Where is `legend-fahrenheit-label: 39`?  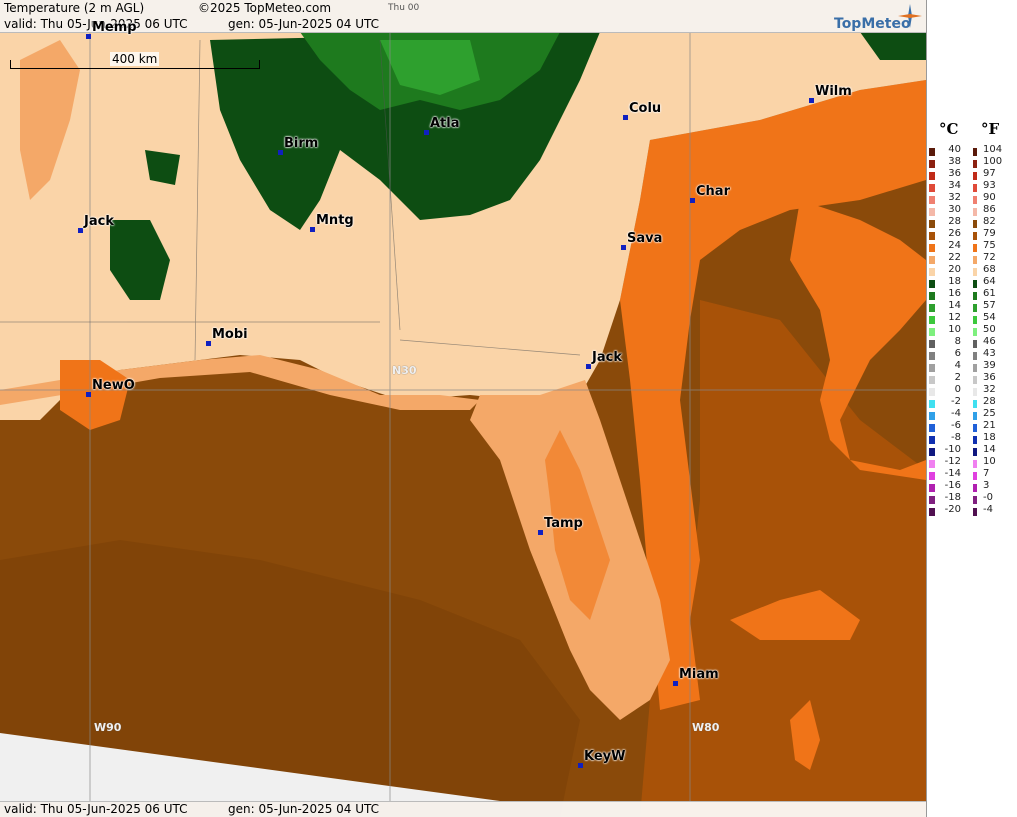 legend-fahrenheit-label: 39 is located at coordinates (989, 365).